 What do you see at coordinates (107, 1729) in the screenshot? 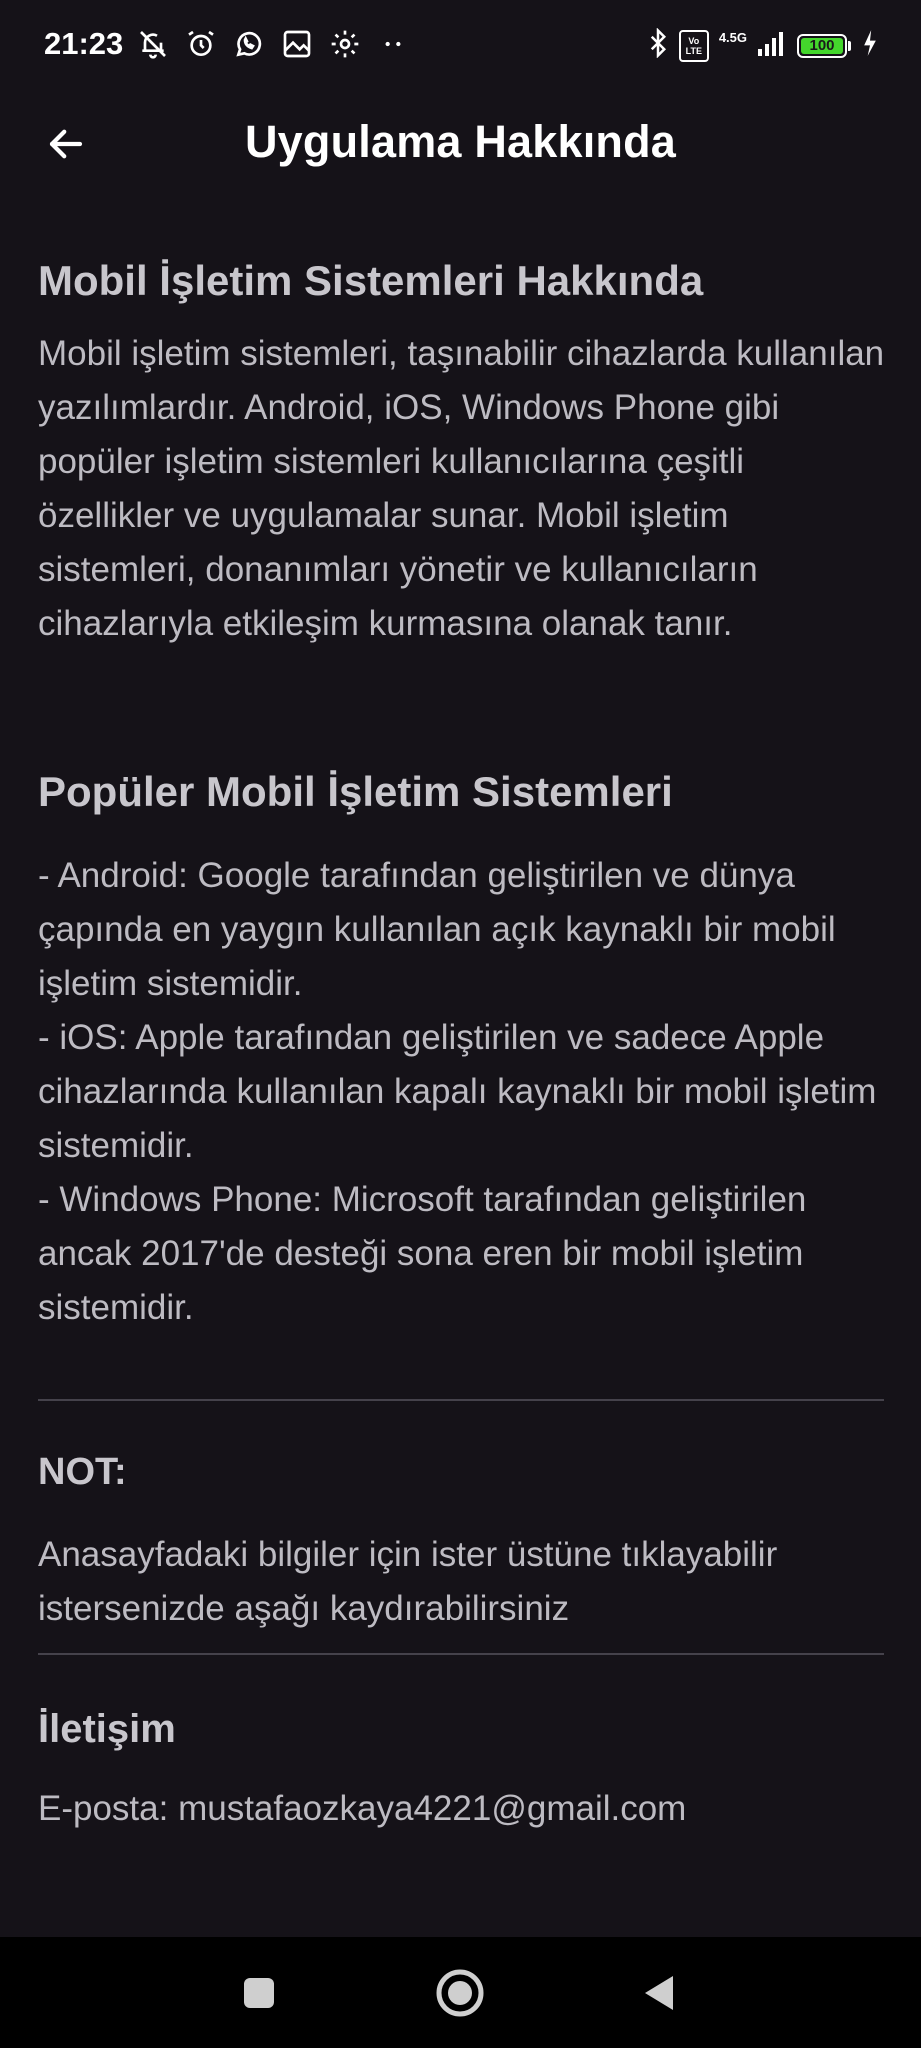
I see `contact-heading: İletişim` at bounding box center [107, 1729].